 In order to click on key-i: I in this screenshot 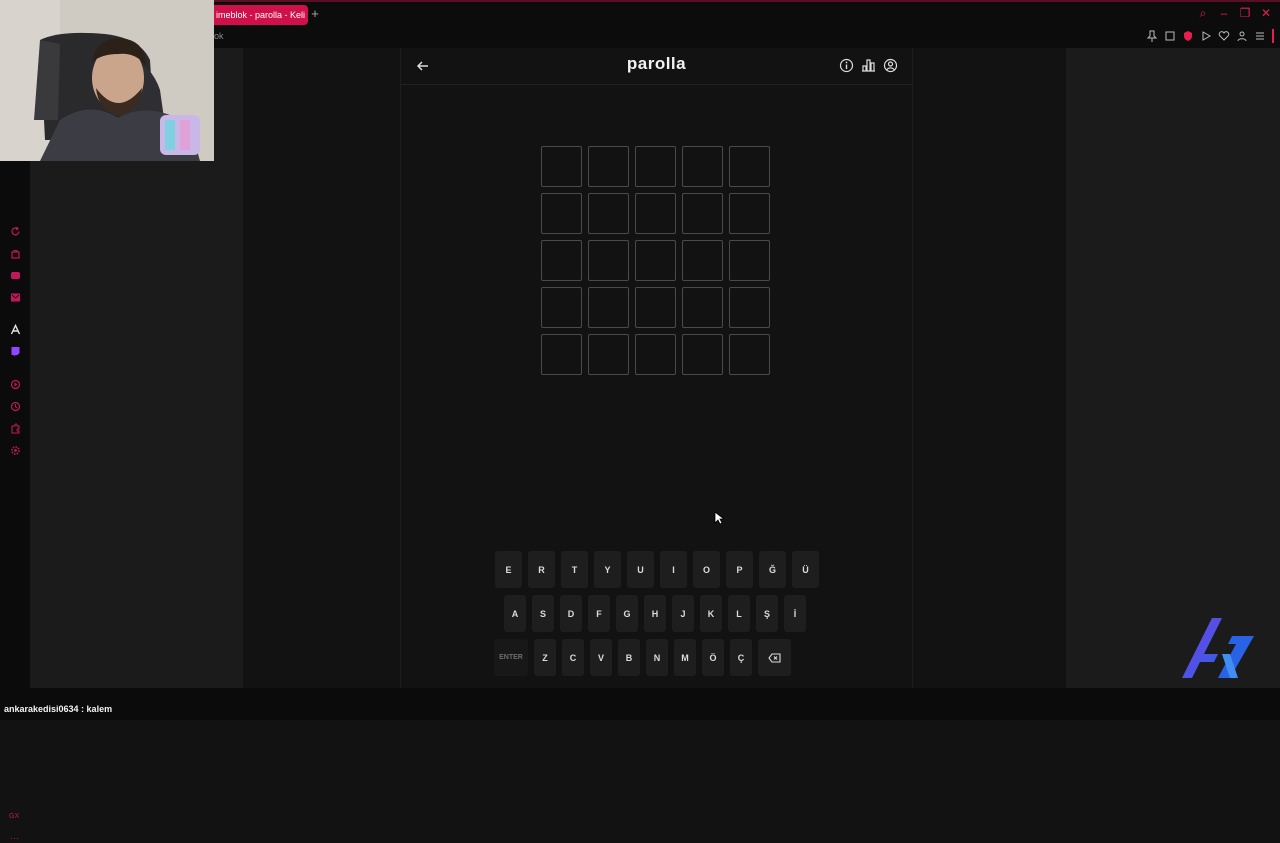, I will do `click(673, 569)`.